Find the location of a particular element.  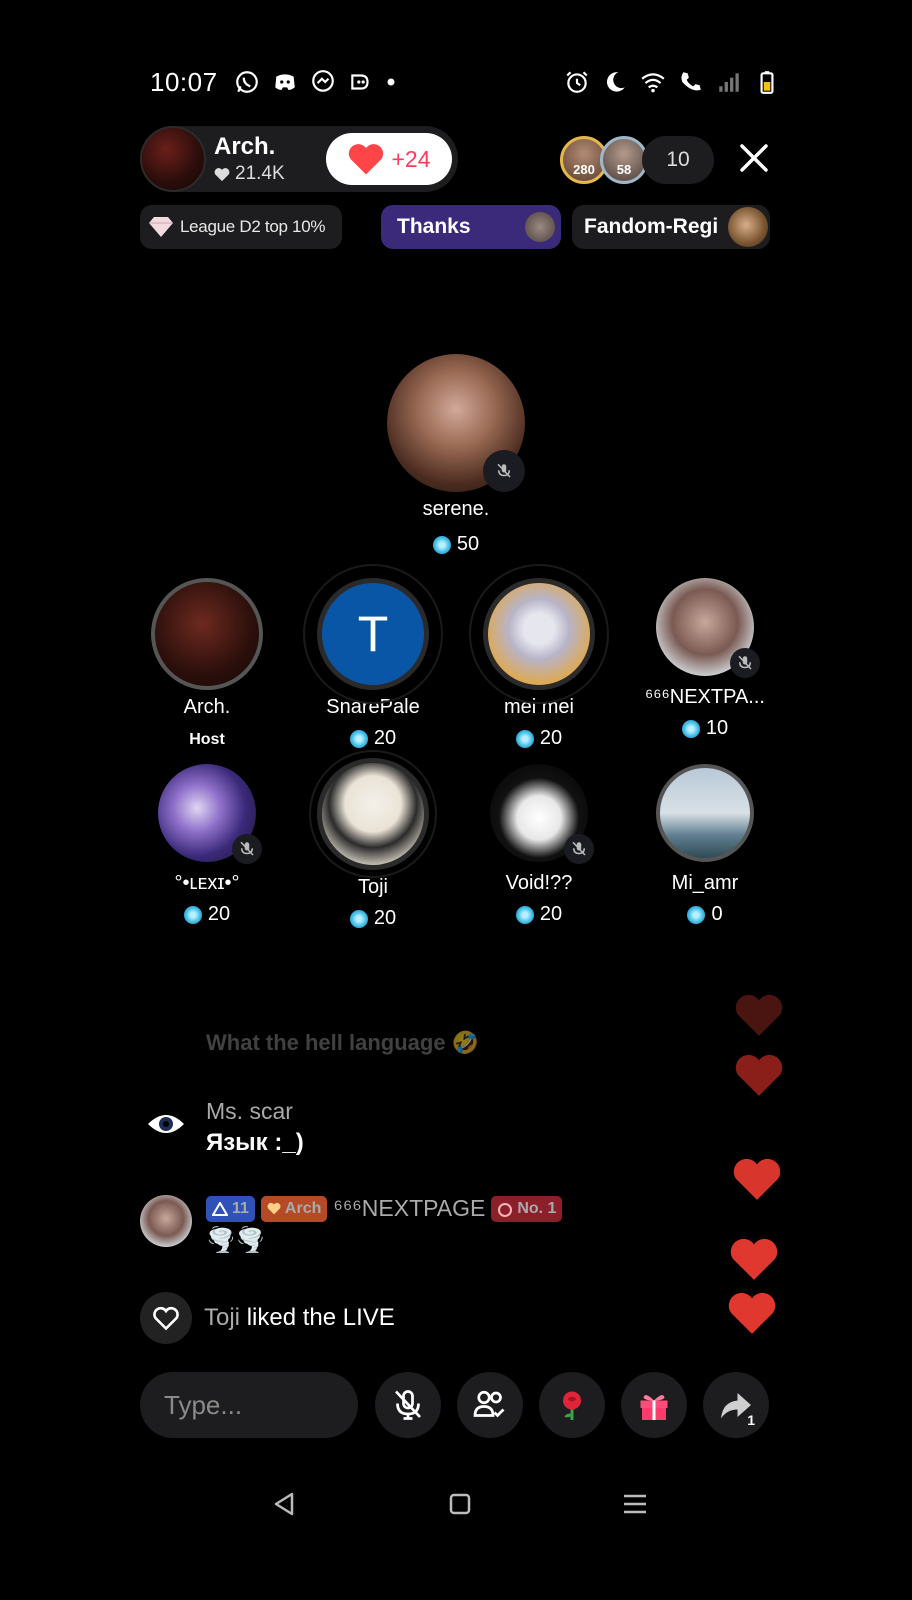

close-button is located at coordinates (754, 158).